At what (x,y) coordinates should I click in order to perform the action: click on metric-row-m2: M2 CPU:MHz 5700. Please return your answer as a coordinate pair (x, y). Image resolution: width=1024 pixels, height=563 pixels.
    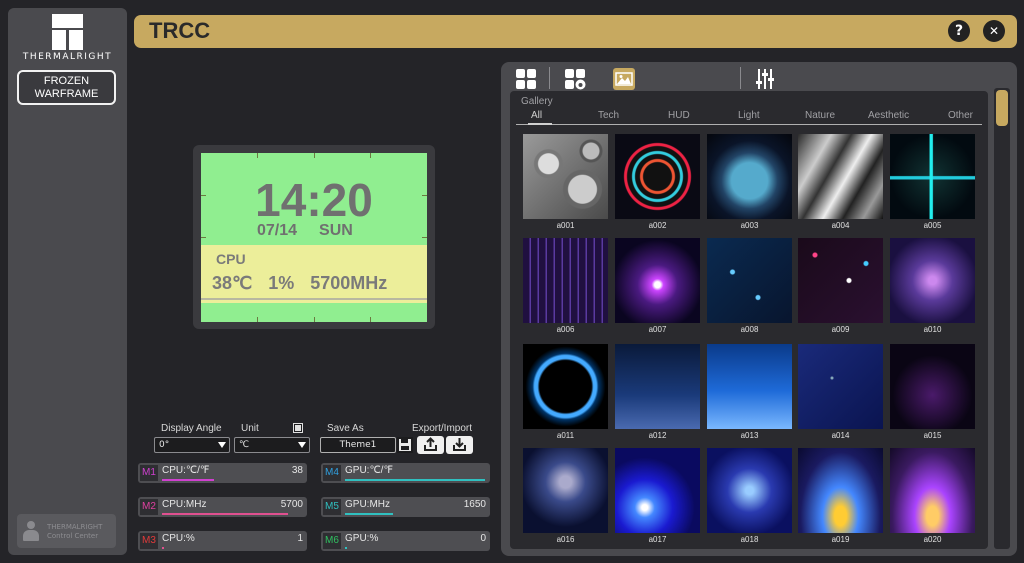
    Looking at the image, I should click on (222, 507).